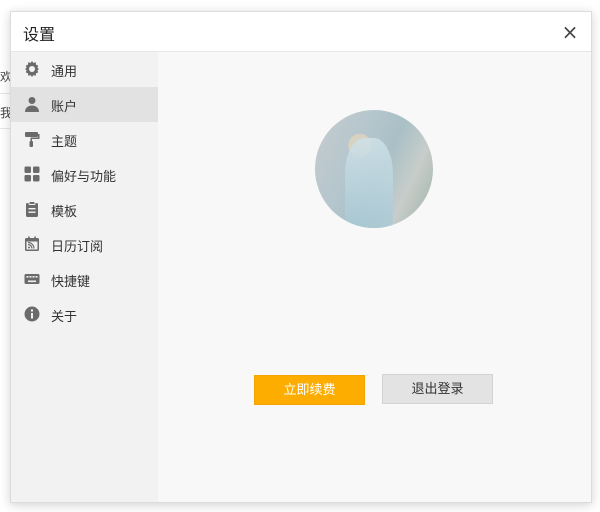 This screenshot has width=600, height=512. What do you see at coordinates (32, 314) in the screenshot?
I see `info-icon` at bounding box center [32, 314].